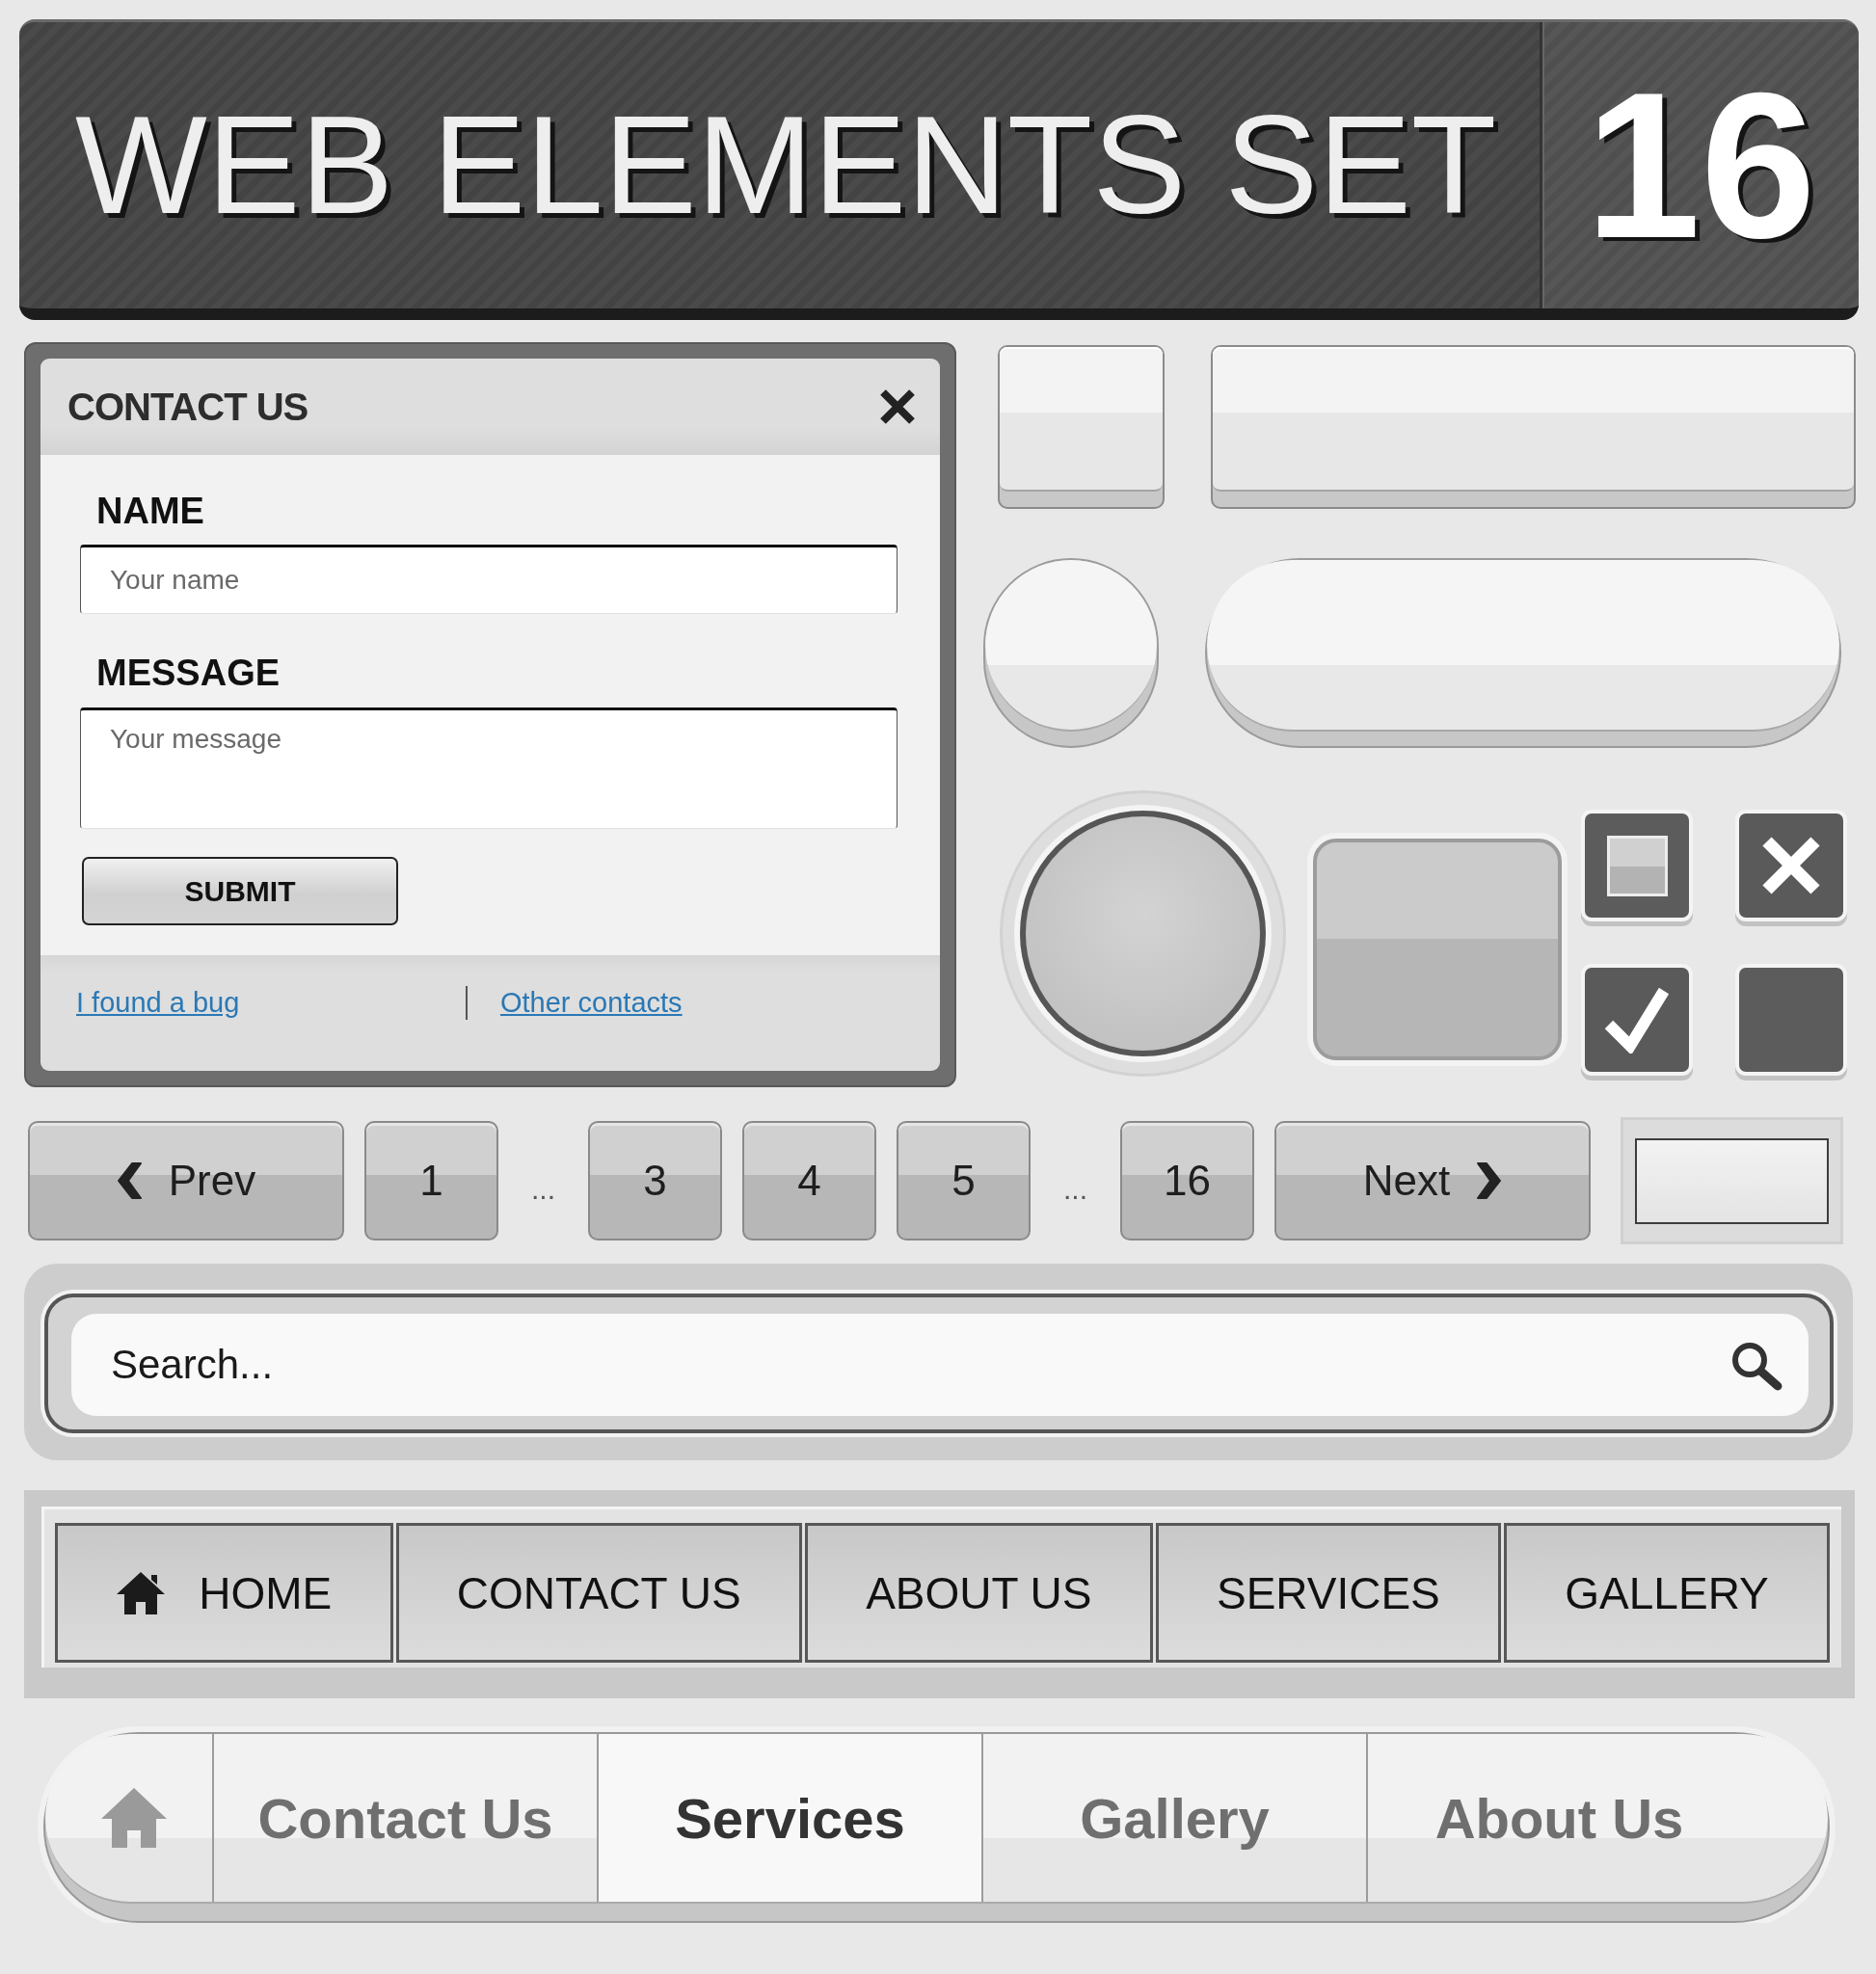 Image resolution: width=1876 pixels, height=1974 pixels. Describe the element at coordinates (897, 406) in the screenshot. I see `close-icon` at that location.